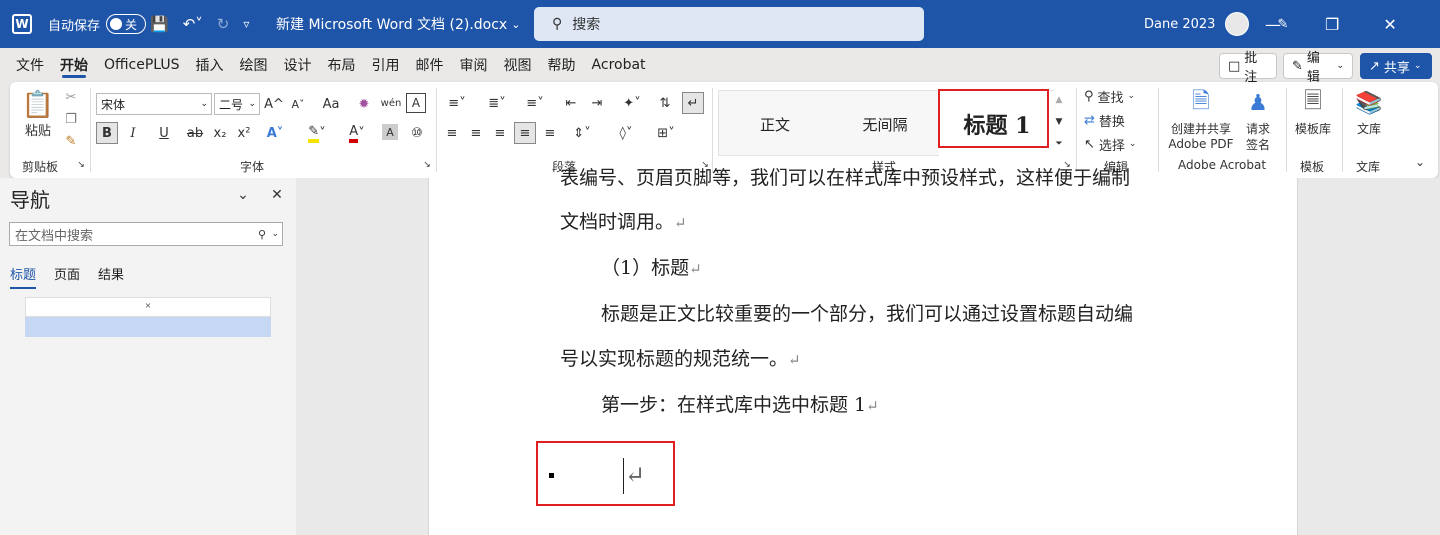  What do you see at coordinates (244, 133) in the screenshot?
I see `superscript-button: x²` at bounding box center [244, 133].